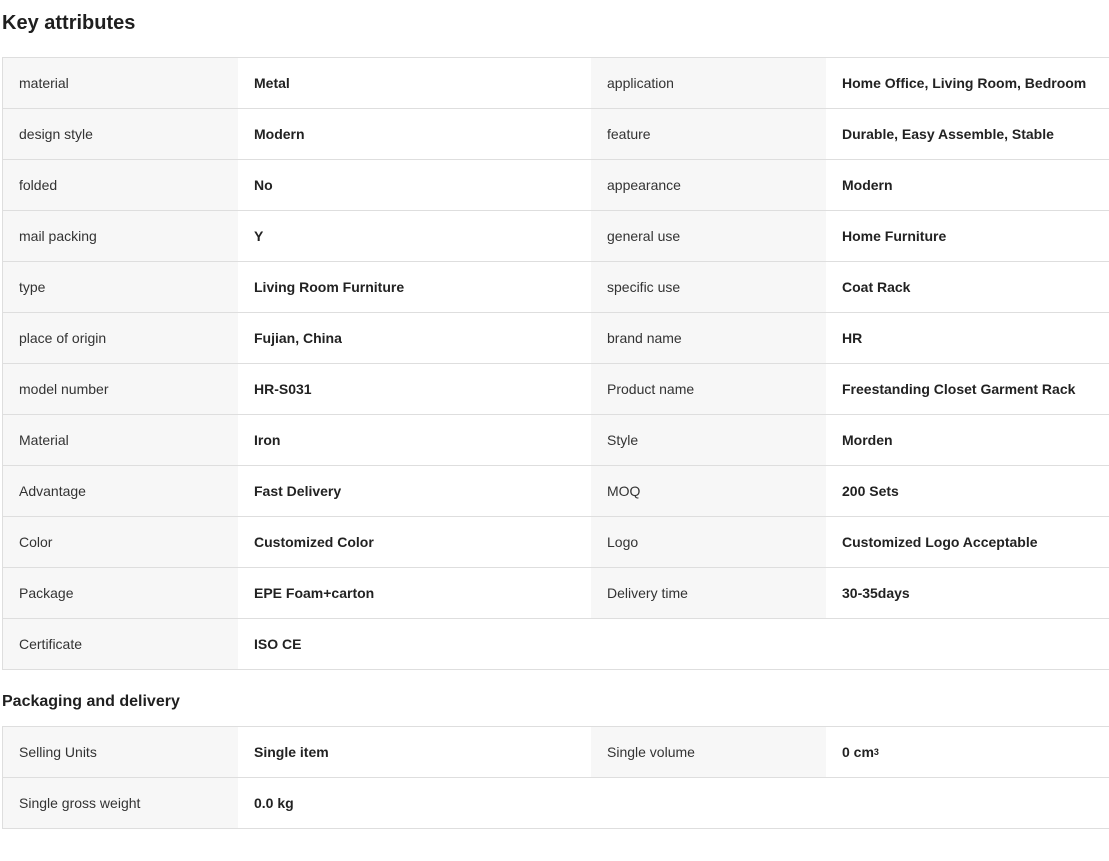  Describe the element at coordinates (959, 389) in the screenshot. I see `attribute-value-text: Freestanding Closet Garment Rack` at that location.